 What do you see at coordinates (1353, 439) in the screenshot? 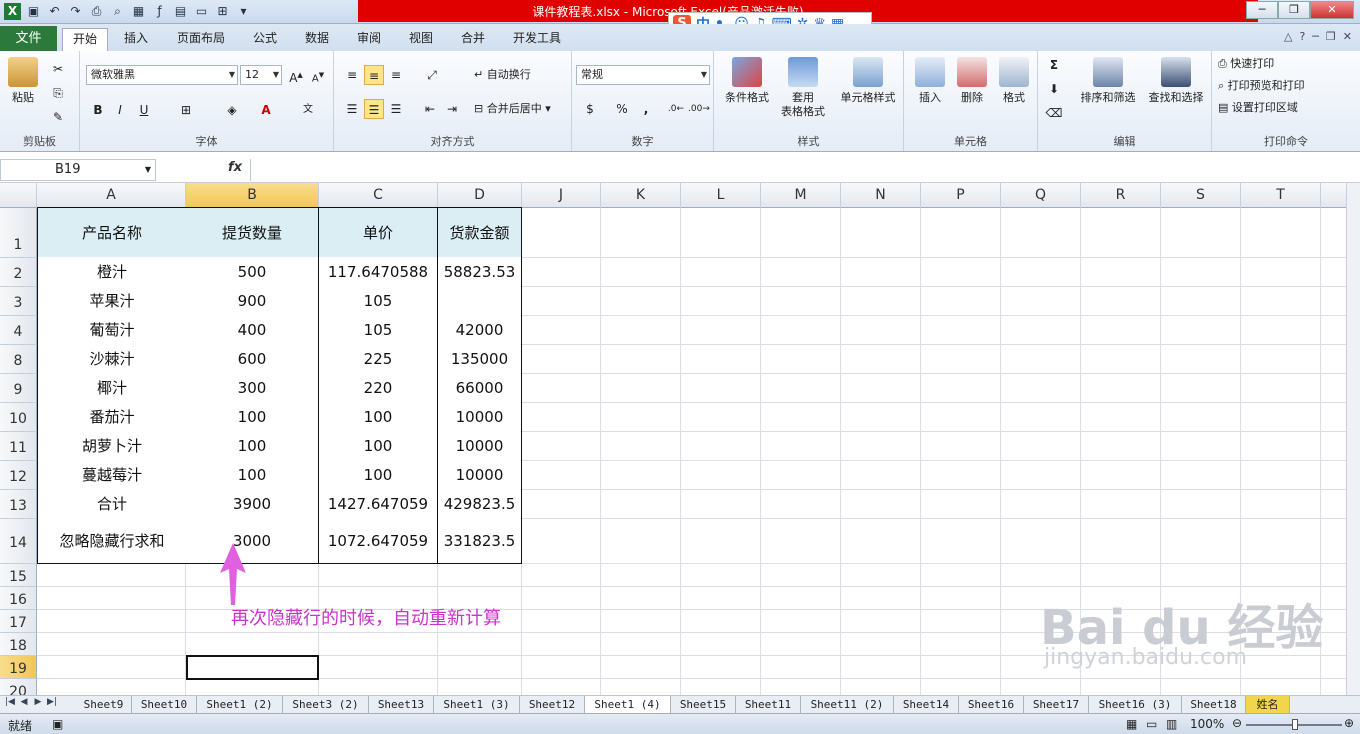
I see `vertical-scrollbar` at bounding box center [1353, 439].